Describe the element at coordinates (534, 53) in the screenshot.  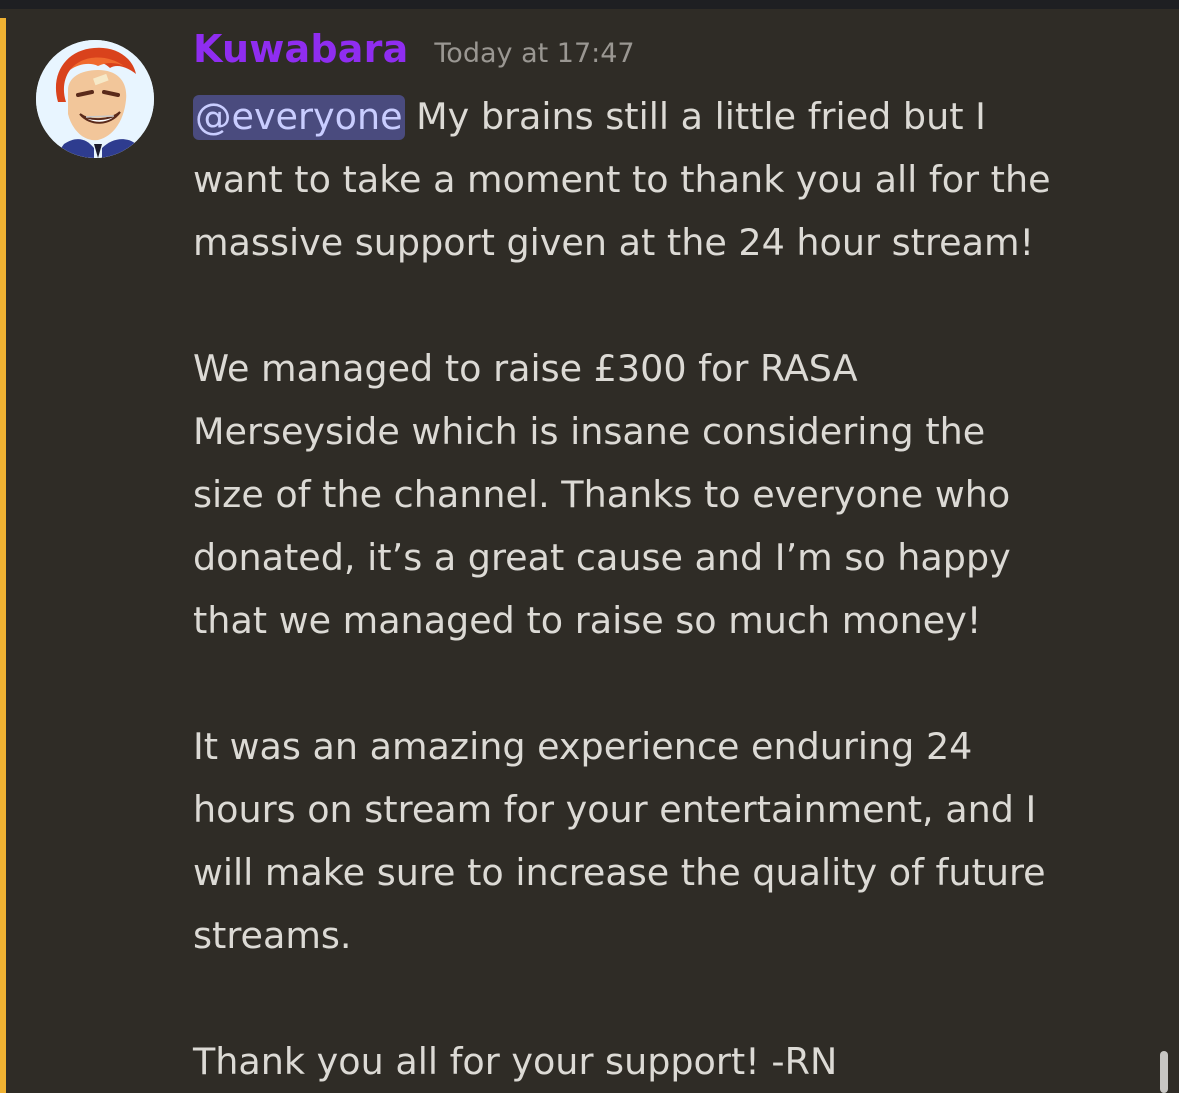
I see `message-timestamp: Today at 17:47` at that location.